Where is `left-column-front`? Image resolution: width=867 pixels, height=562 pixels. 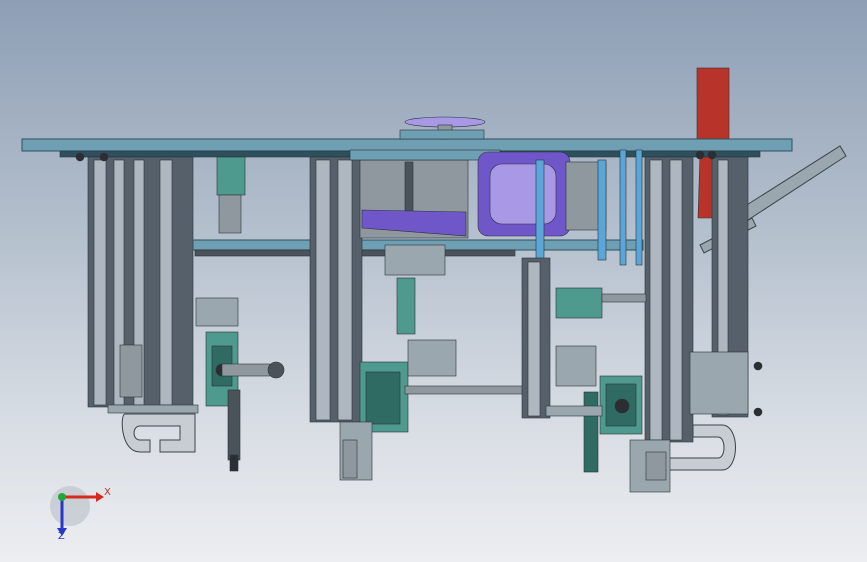
left-column-front is located at coordinates (100, 282).